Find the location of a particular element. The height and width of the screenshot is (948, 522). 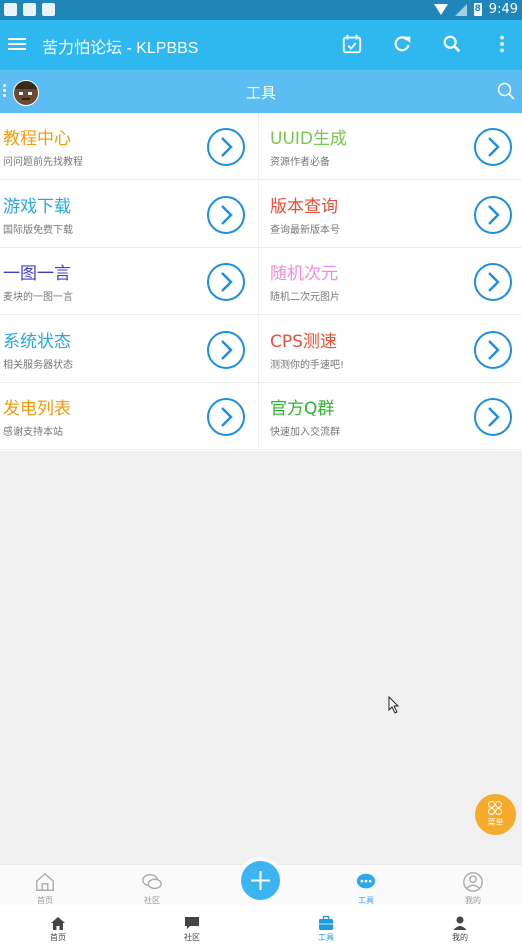

add-post-button is located at coordinates (260, 880).